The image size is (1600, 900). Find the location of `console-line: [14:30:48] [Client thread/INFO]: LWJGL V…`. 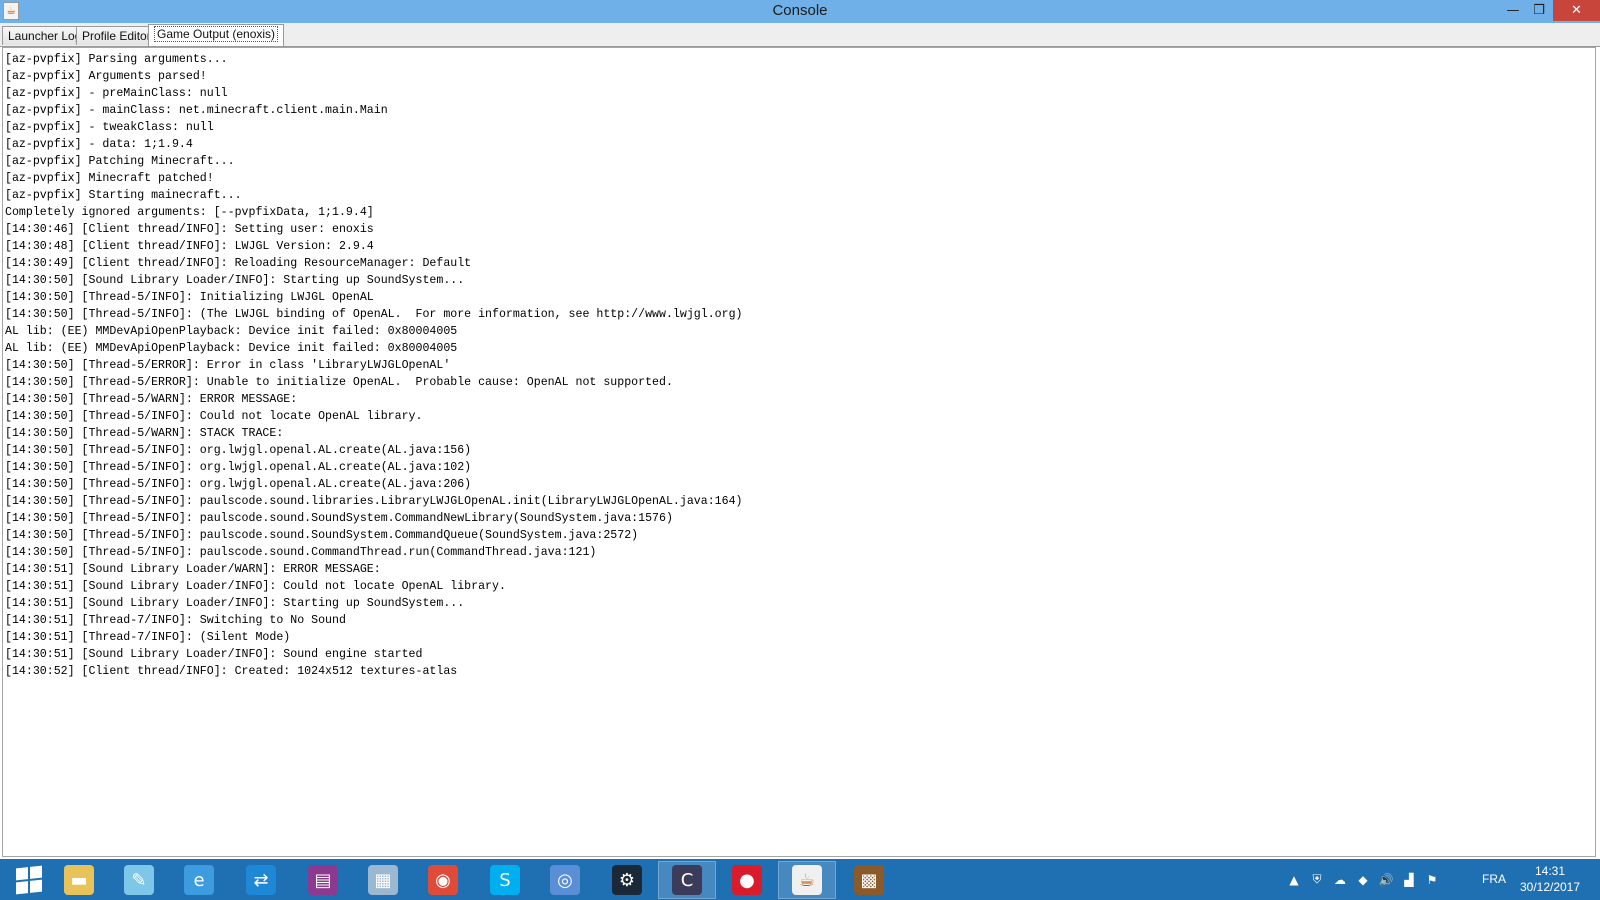

console-line: [14:30:48] [Client thread/INFO]: LWJGL V… is located at coordinates (189, 246).